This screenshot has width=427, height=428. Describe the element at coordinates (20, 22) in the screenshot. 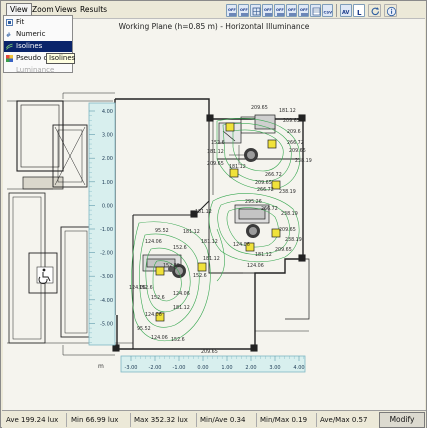

I see `menu-item-fit-label: Fit` at that location.